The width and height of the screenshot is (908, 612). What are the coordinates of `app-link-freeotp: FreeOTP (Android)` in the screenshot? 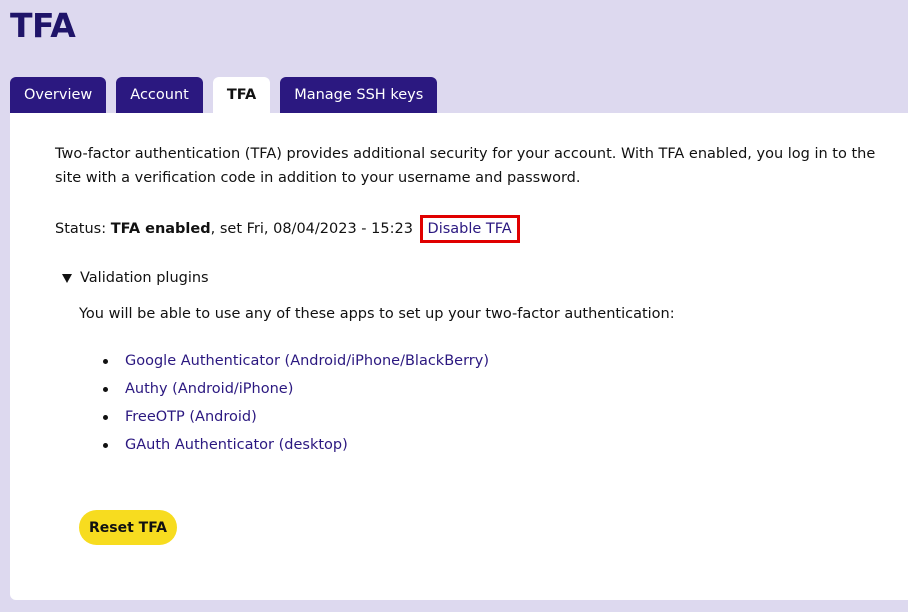 It's located at (191, 417).